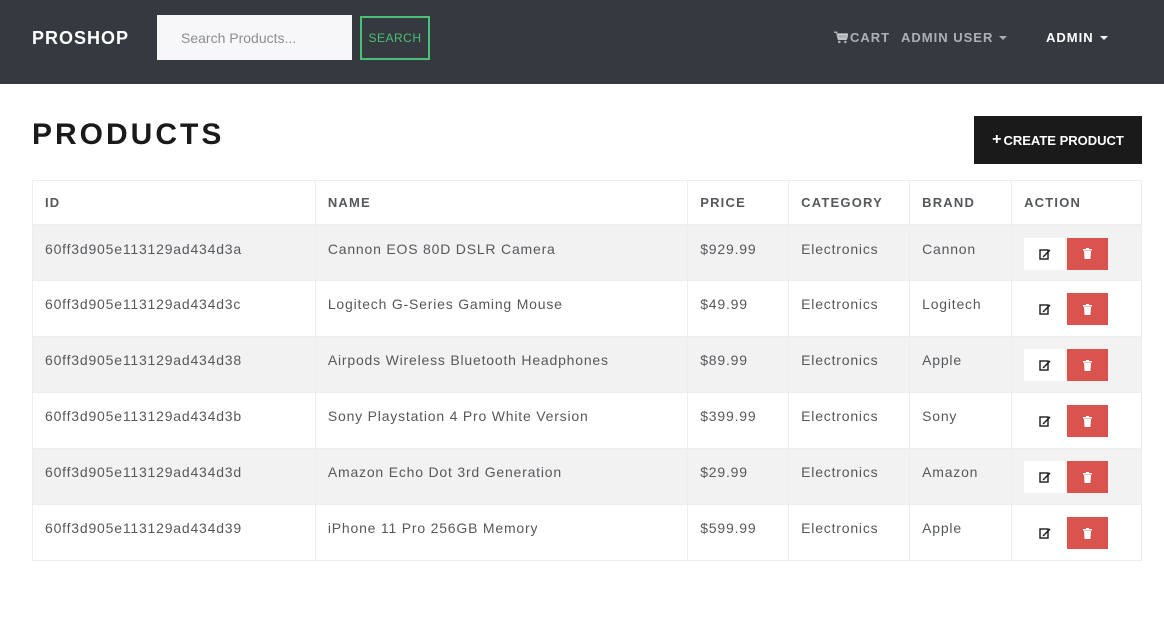 The height and width of the screenshot is (620, 1164). Describe the element at coordinates (961, 252) in the screenshot. I see `cell-brand: Cannon` at that location.